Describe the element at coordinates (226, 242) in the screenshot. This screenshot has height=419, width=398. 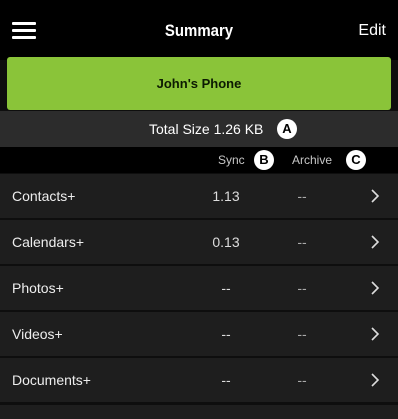
I see `row-sync-value: 0.13` at that location.